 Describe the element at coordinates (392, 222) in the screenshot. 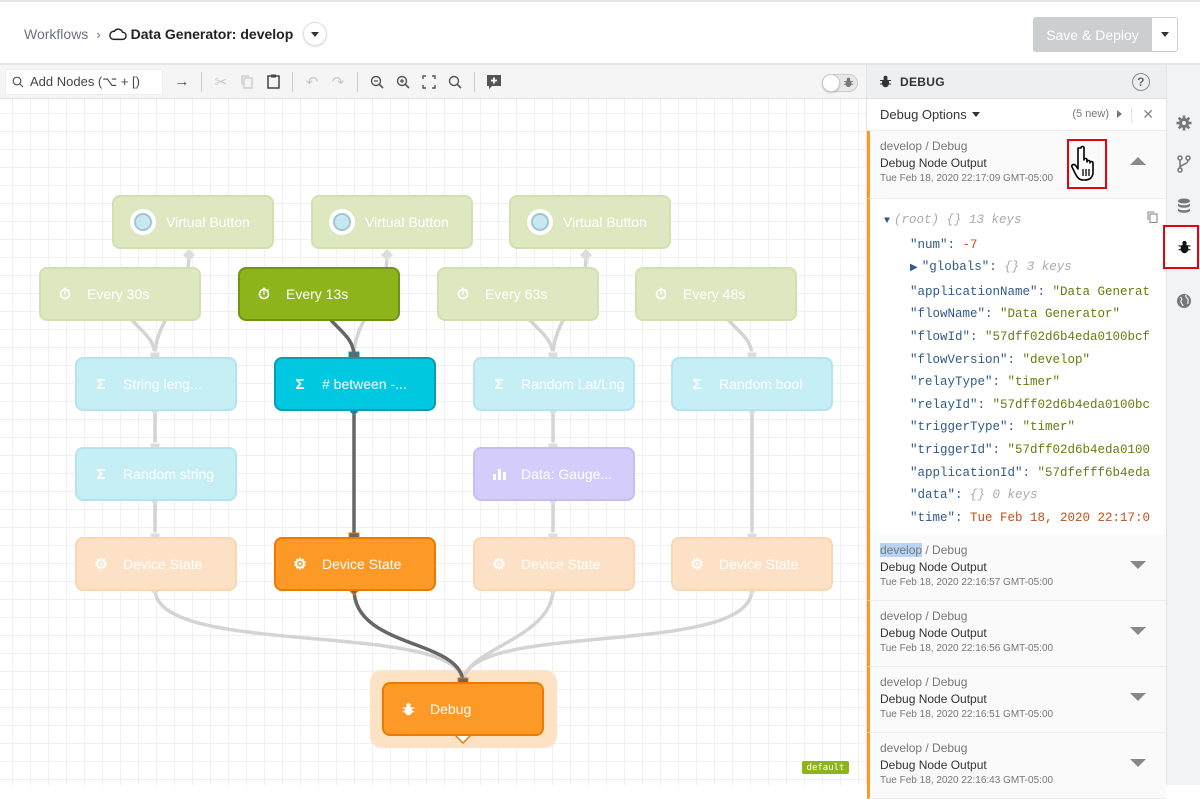

I see `node-virtual-button-2: Virtual Button` at that location.